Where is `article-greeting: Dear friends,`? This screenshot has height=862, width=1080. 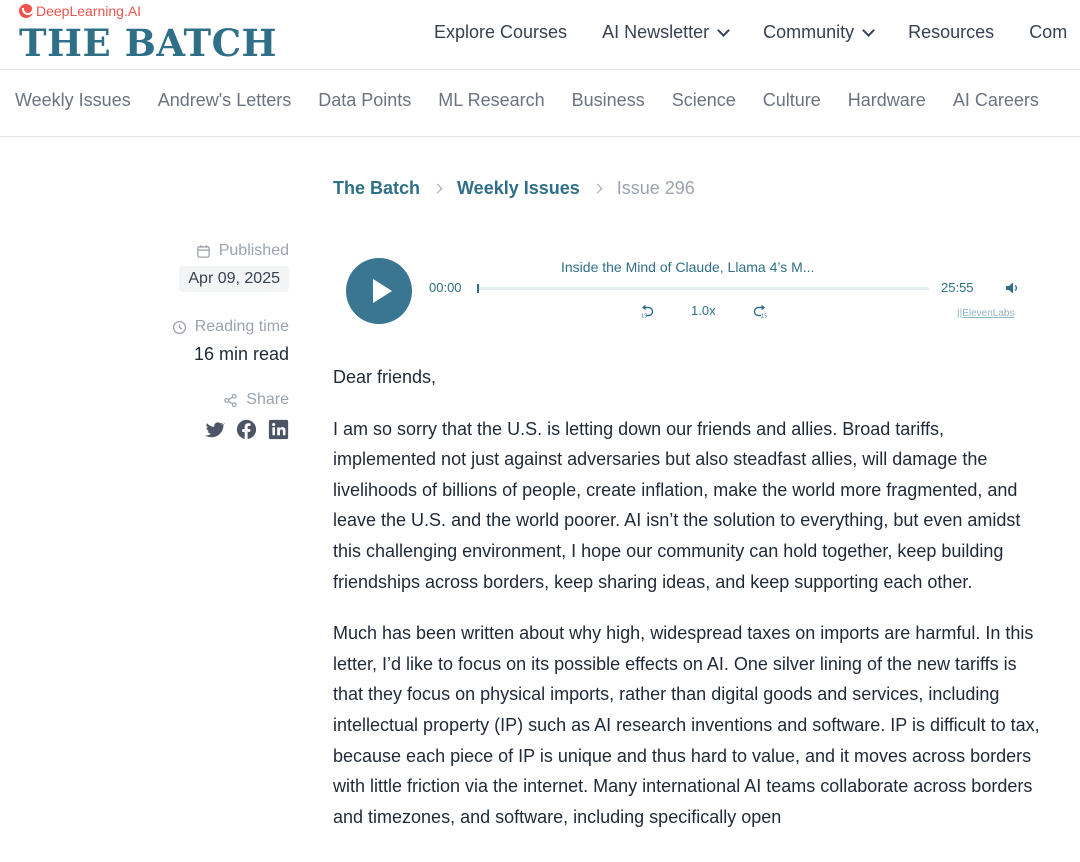
article-greeting: Dear friends, is located at coordinates (385, 377).